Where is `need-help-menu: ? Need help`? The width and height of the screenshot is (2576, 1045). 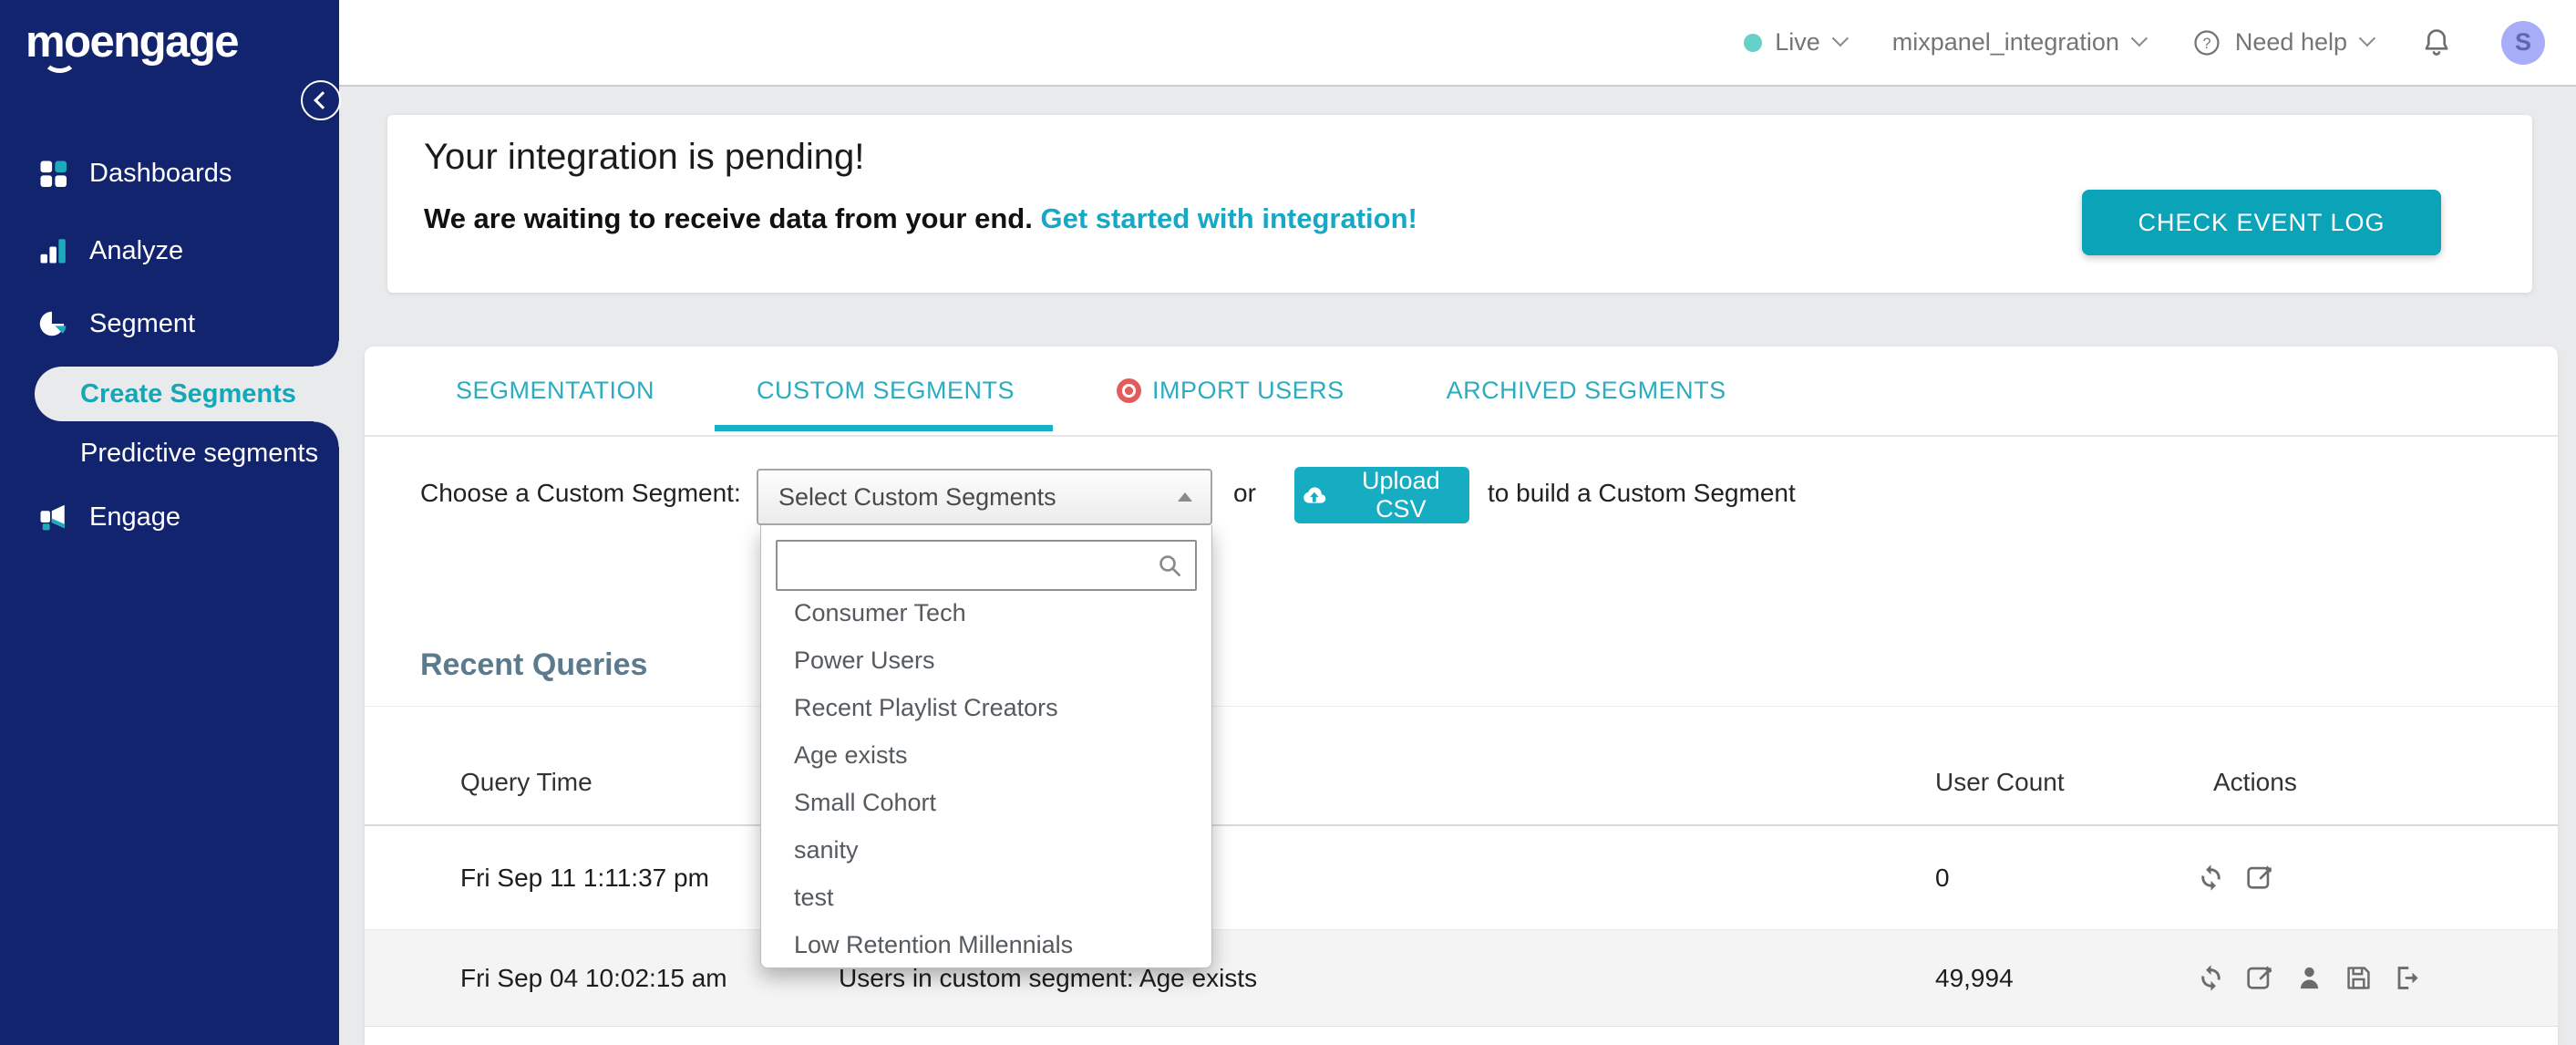
need-help-menu: ? Need help is located at coordinates (2283, 42).